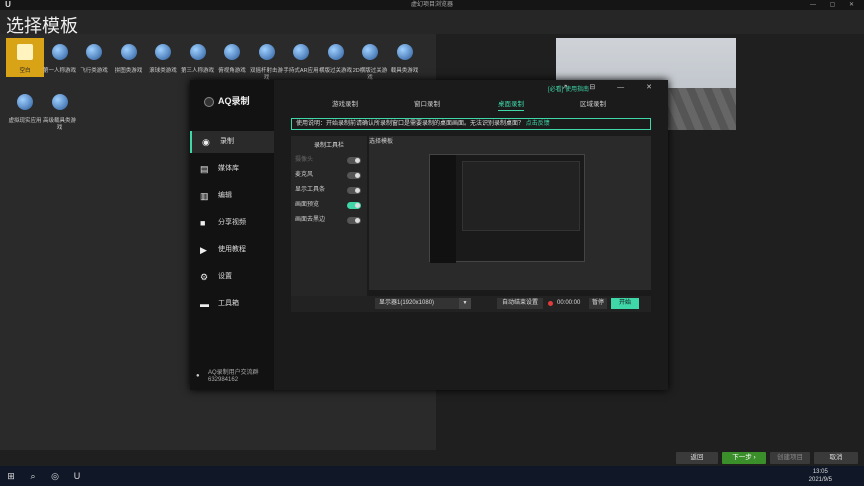 The height and width of the screenshot is (486, 864). What do you see at coordinates (329, 205) in the screenshot?
I see `toolbar-option: 画面预览` at bounding box center [329, 205].